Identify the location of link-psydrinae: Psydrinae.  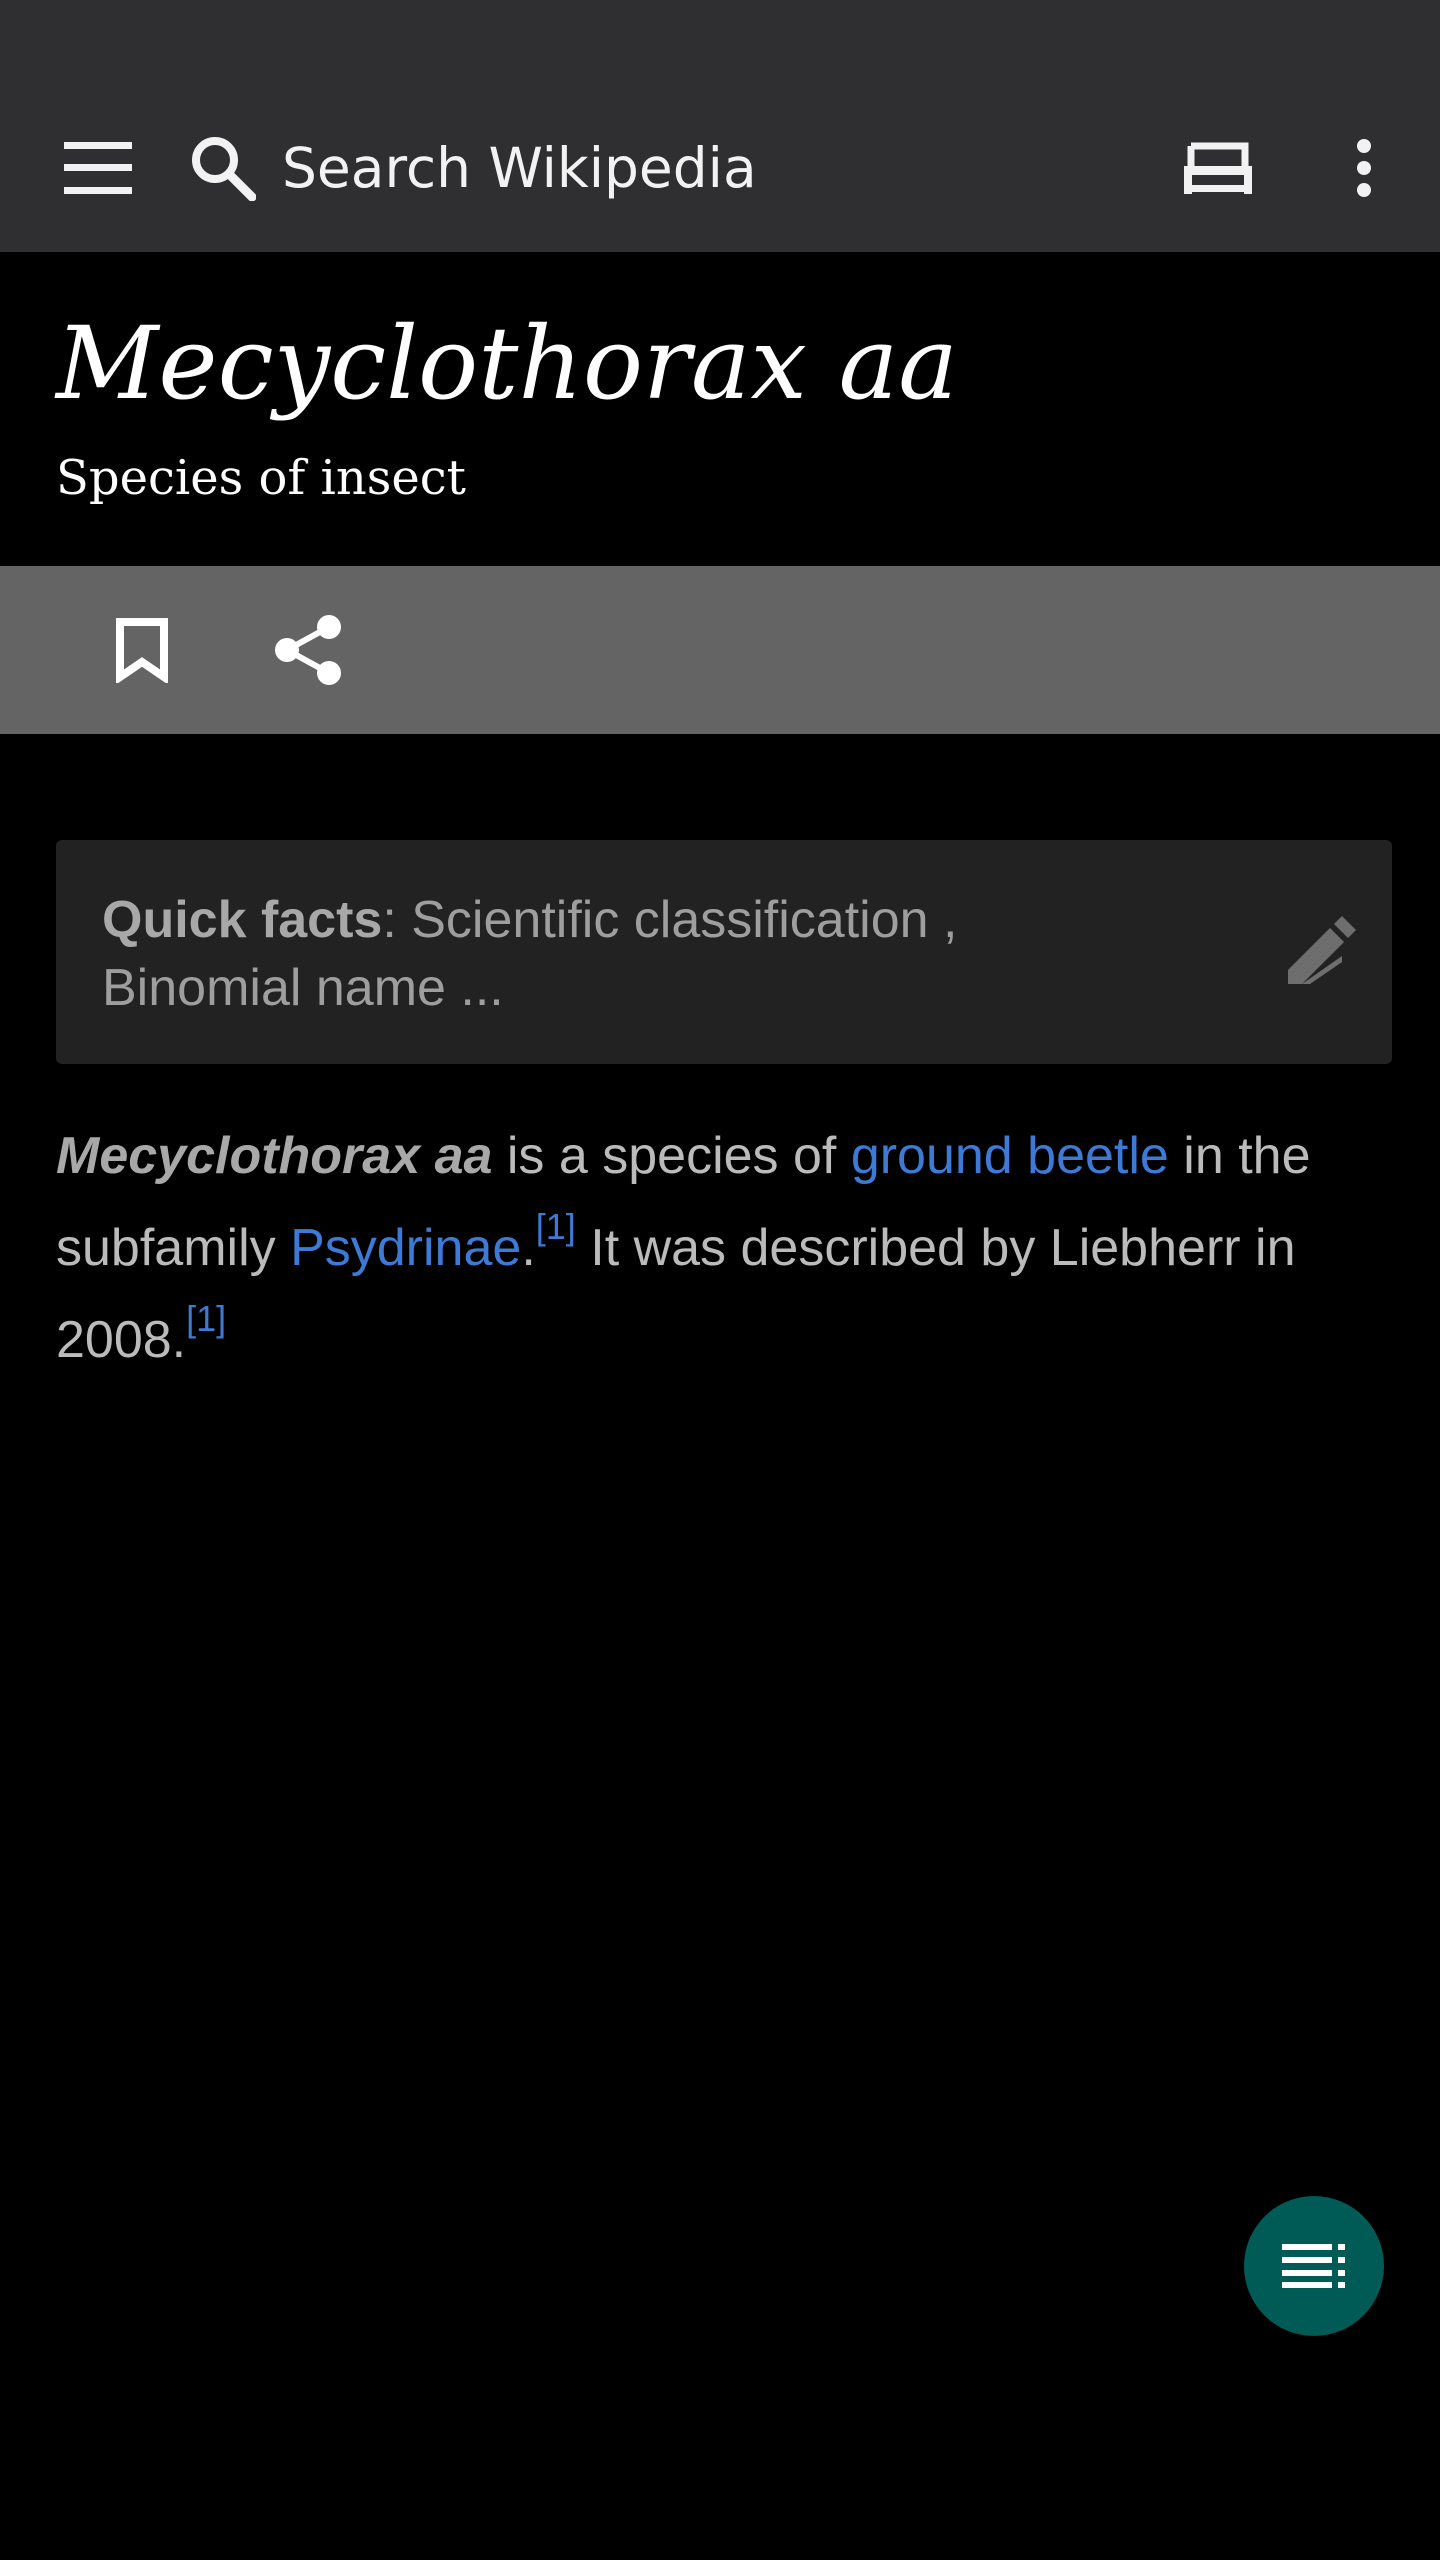
(405, 1248).